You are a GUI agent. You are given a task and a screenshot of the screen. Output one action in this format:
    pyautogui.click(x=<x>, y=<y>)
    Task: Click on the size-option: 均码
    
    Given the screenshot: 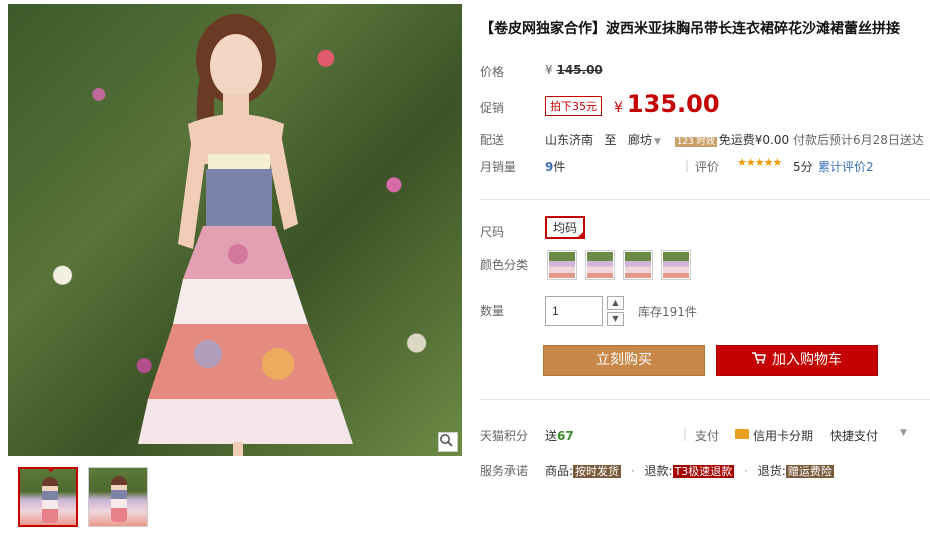 What is the action you would take?
    pyautogui.click(x=565, y=227)
    